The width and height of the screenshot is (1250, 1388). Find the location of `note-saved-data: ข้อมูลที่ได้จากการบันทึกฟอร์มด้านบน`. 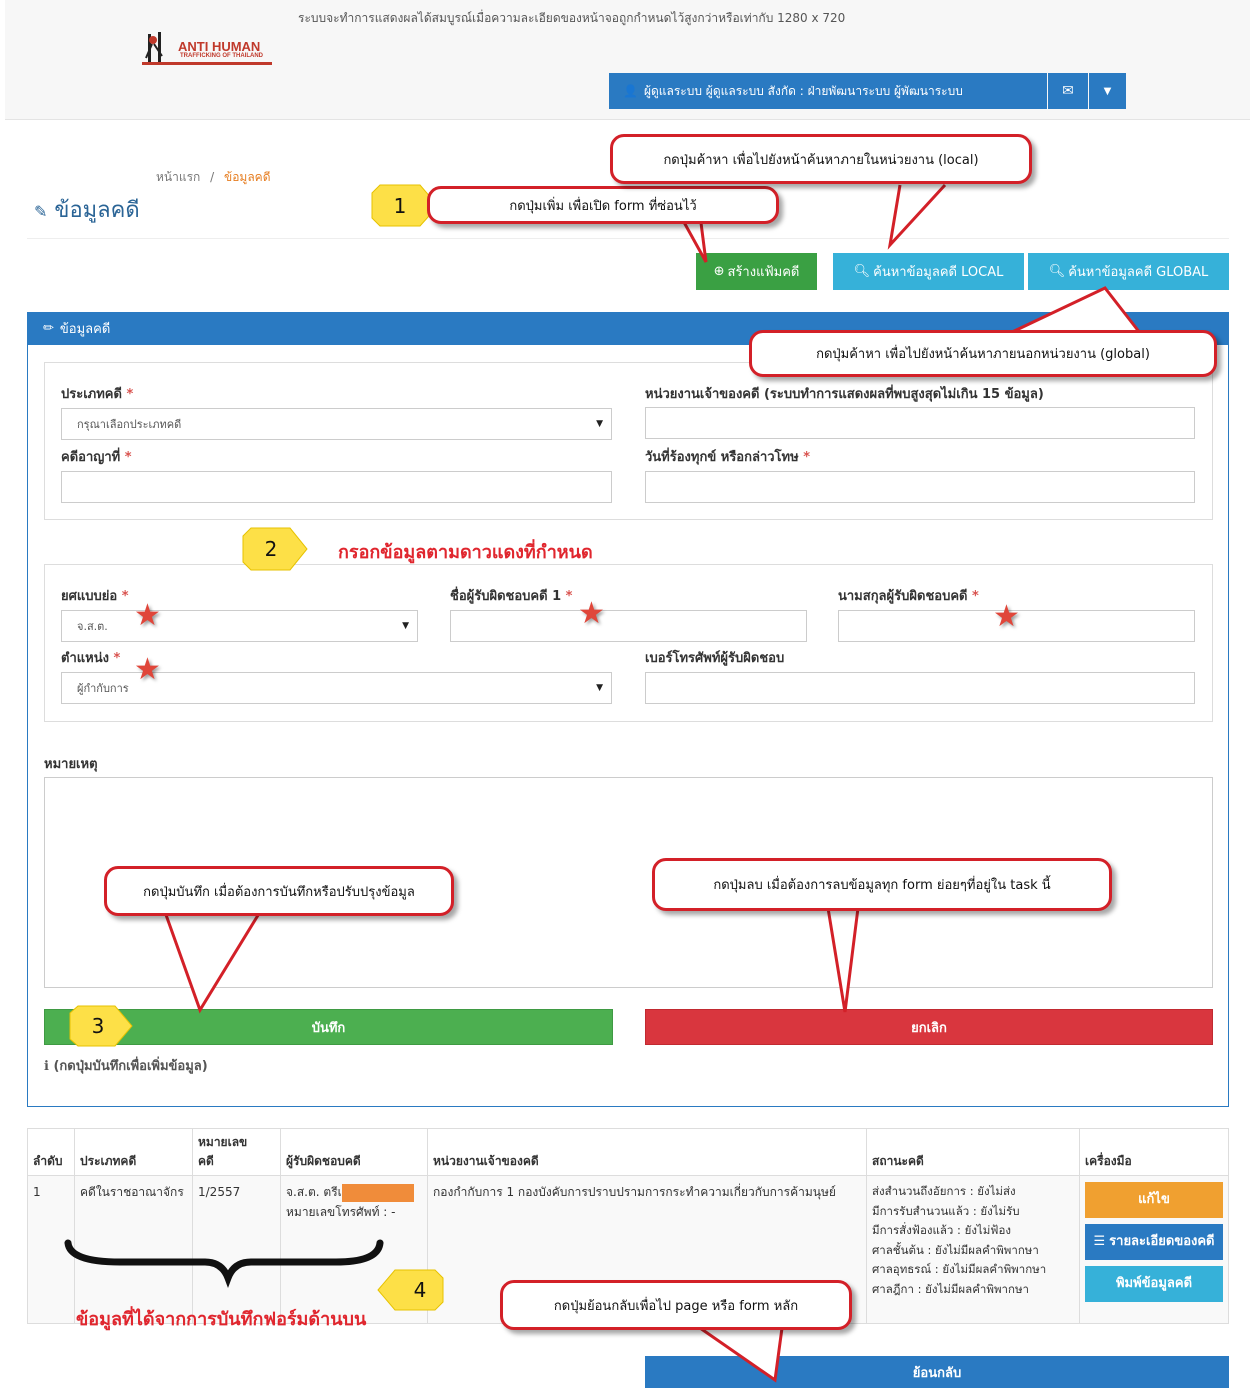

note-saved-data: ข้อมูลที่ได้จากการบันทึกฟอร์มด้านบน is located at coordinates (221, 1319).